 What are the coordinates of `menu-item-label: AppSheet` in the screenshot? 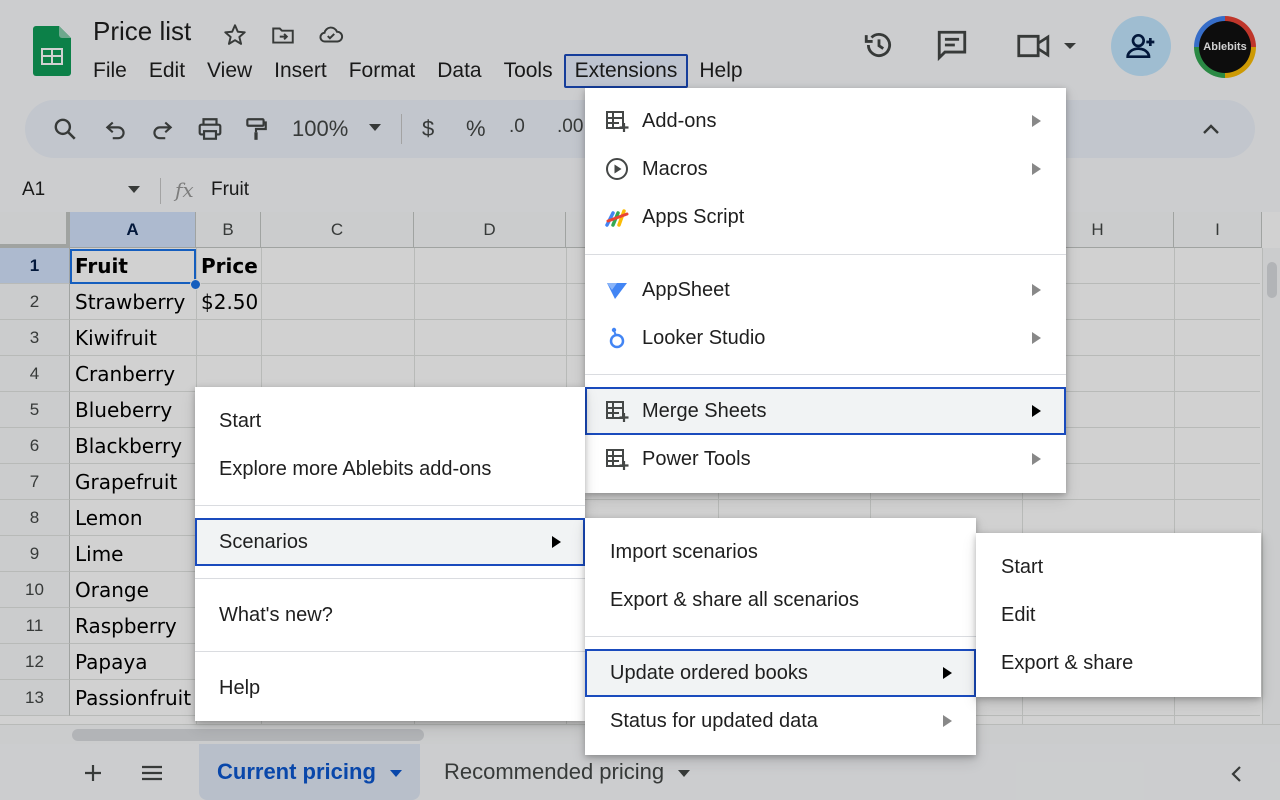 It's located at (686, 289).